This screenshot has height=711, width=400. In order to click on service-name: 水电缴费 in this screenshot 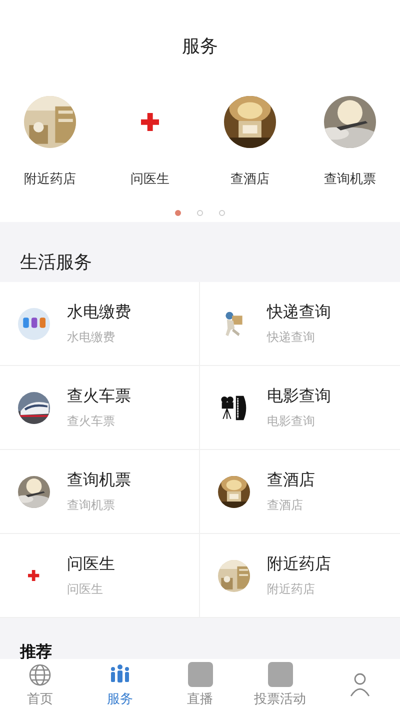, I will do `click(99, 312)`.